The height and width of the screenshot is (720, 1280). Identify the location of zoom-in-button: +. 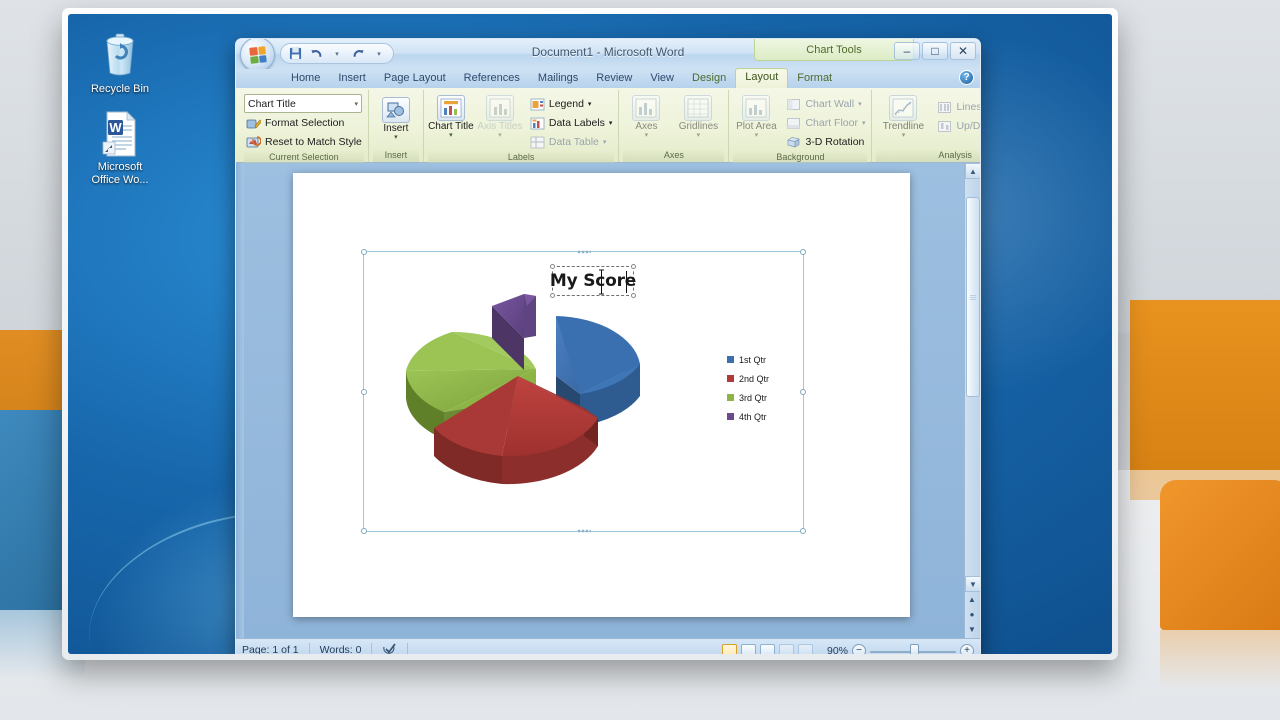
(967, 648).